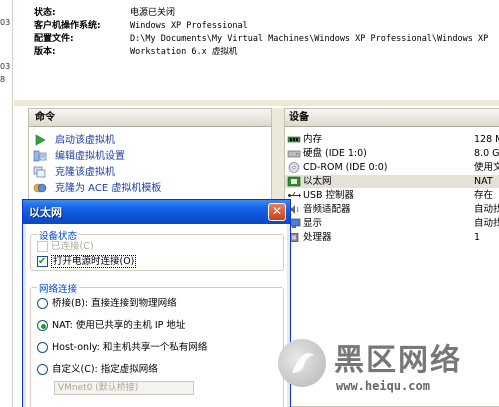 The image size is (499, 407). What do you see at coordinates (40, 172) in the screenshot?
I see `clone-icon` at bounding box center [40, 172].